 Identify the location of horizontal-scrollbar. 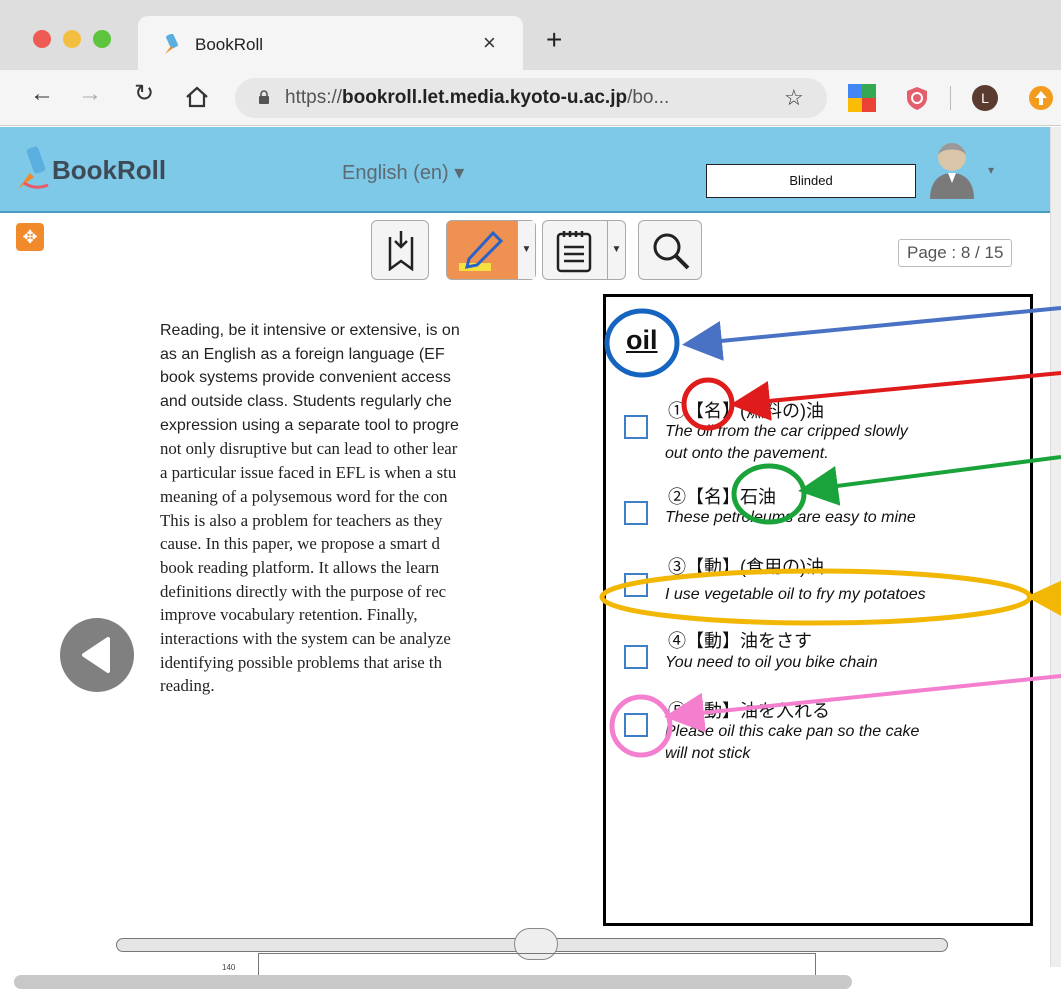
(433, 982).